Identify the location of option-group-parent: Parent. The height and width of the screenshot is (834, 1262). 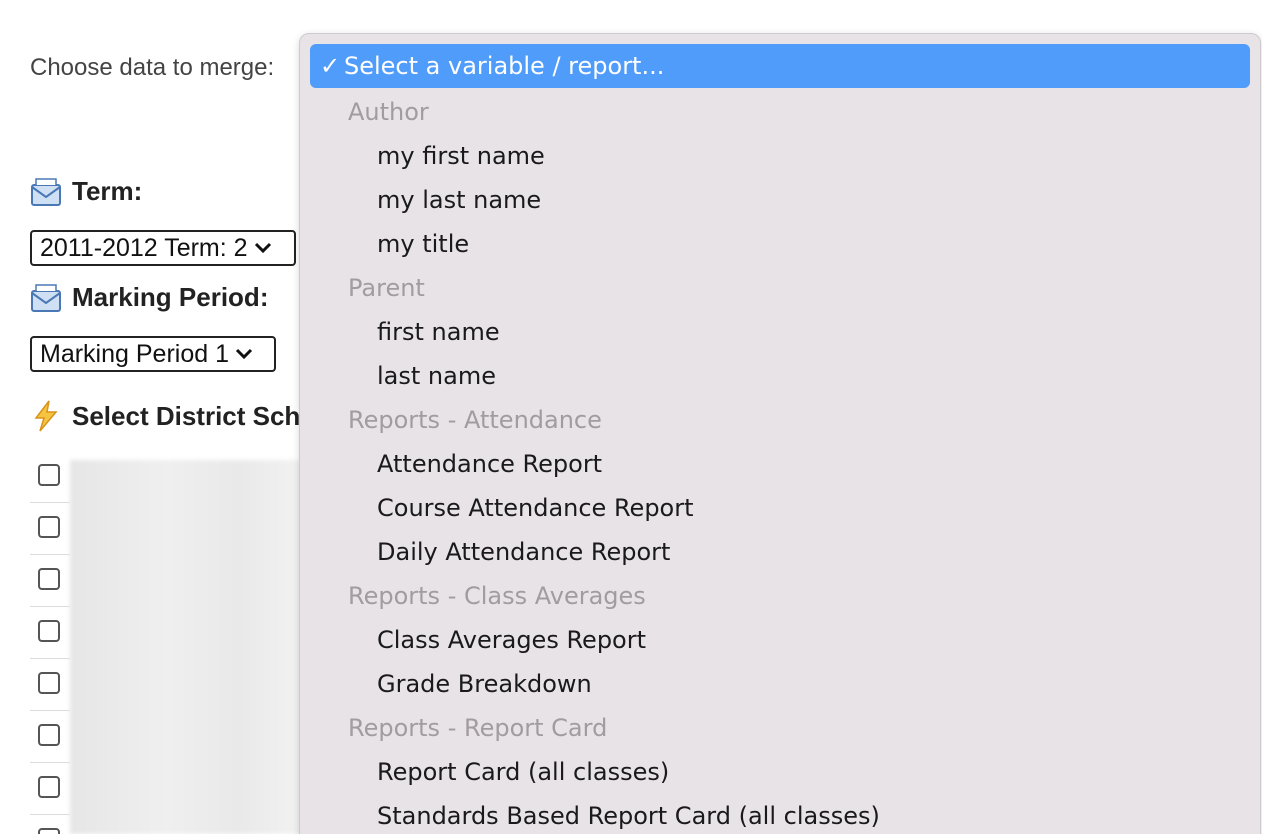
(386, 288).